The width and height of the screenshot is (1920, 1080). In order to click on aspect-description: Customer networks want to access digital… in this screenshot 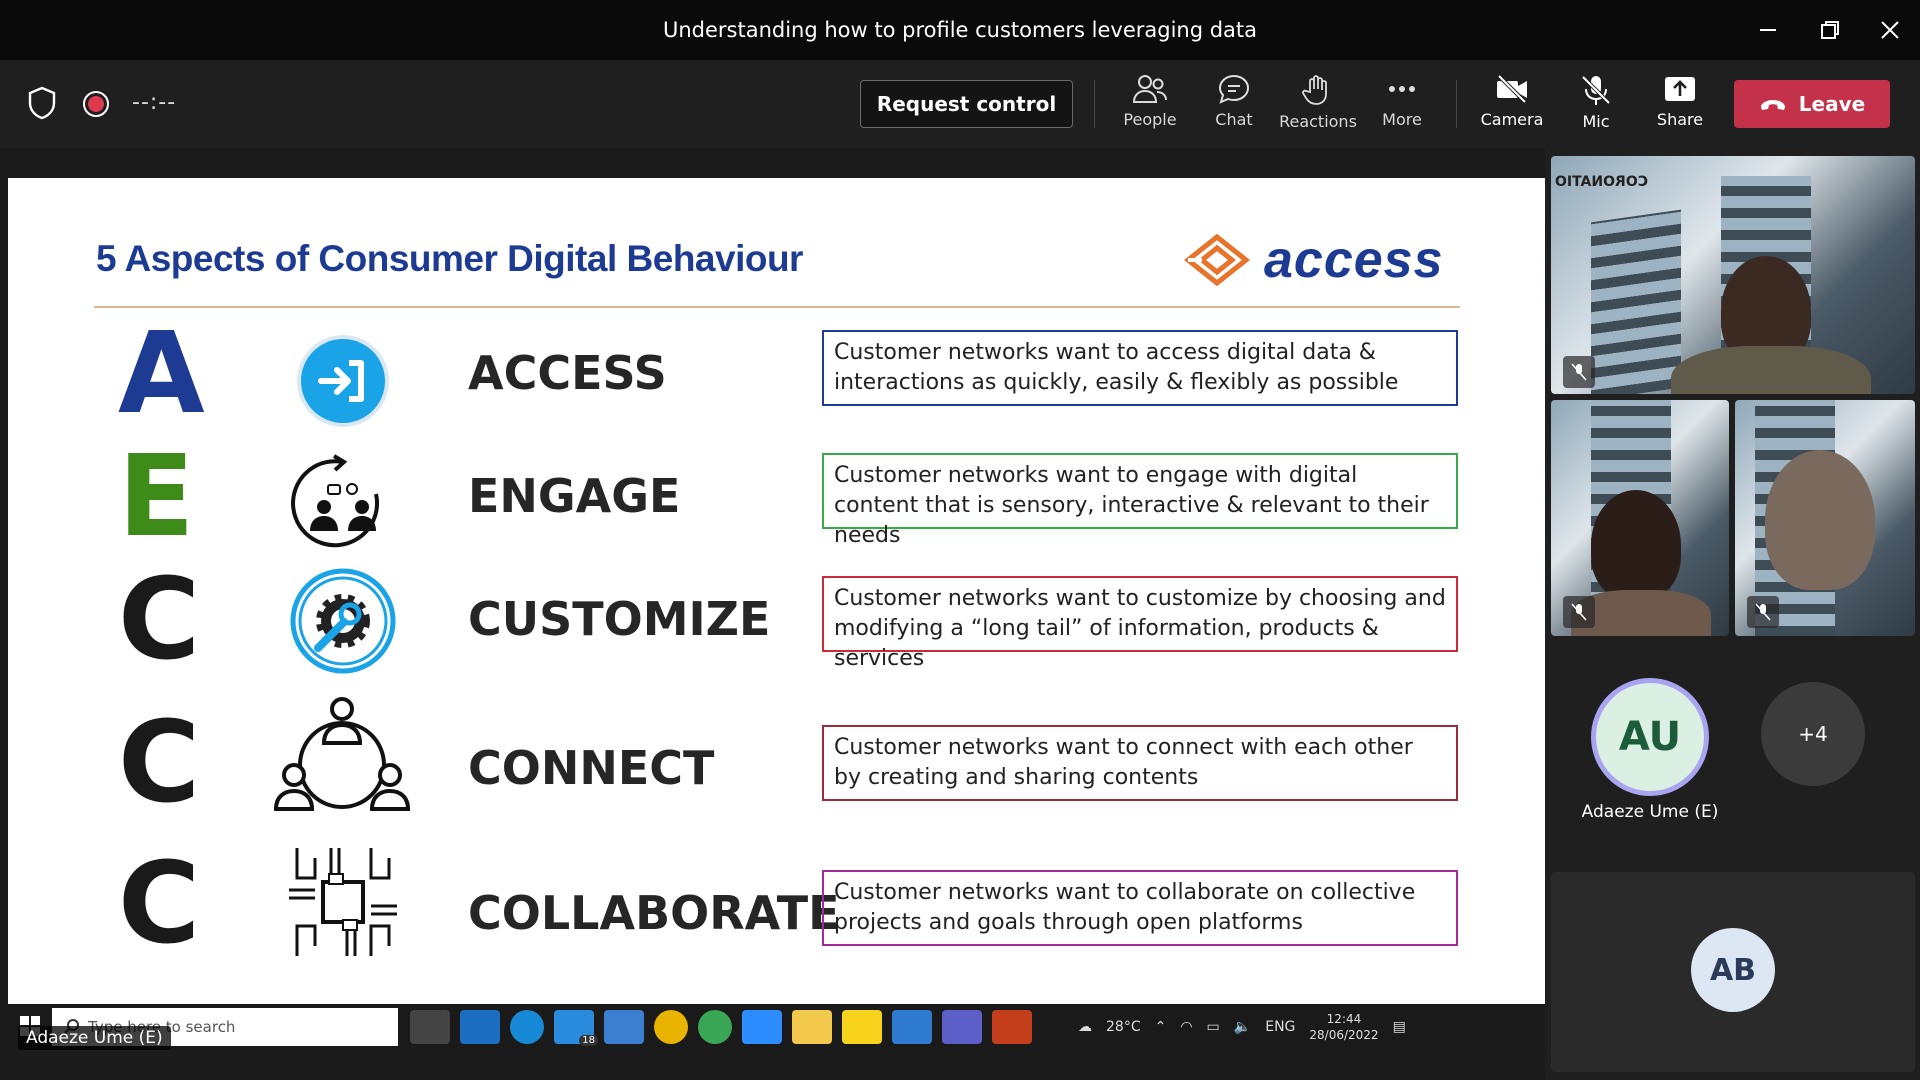, I will do `click(1140, 368)`.